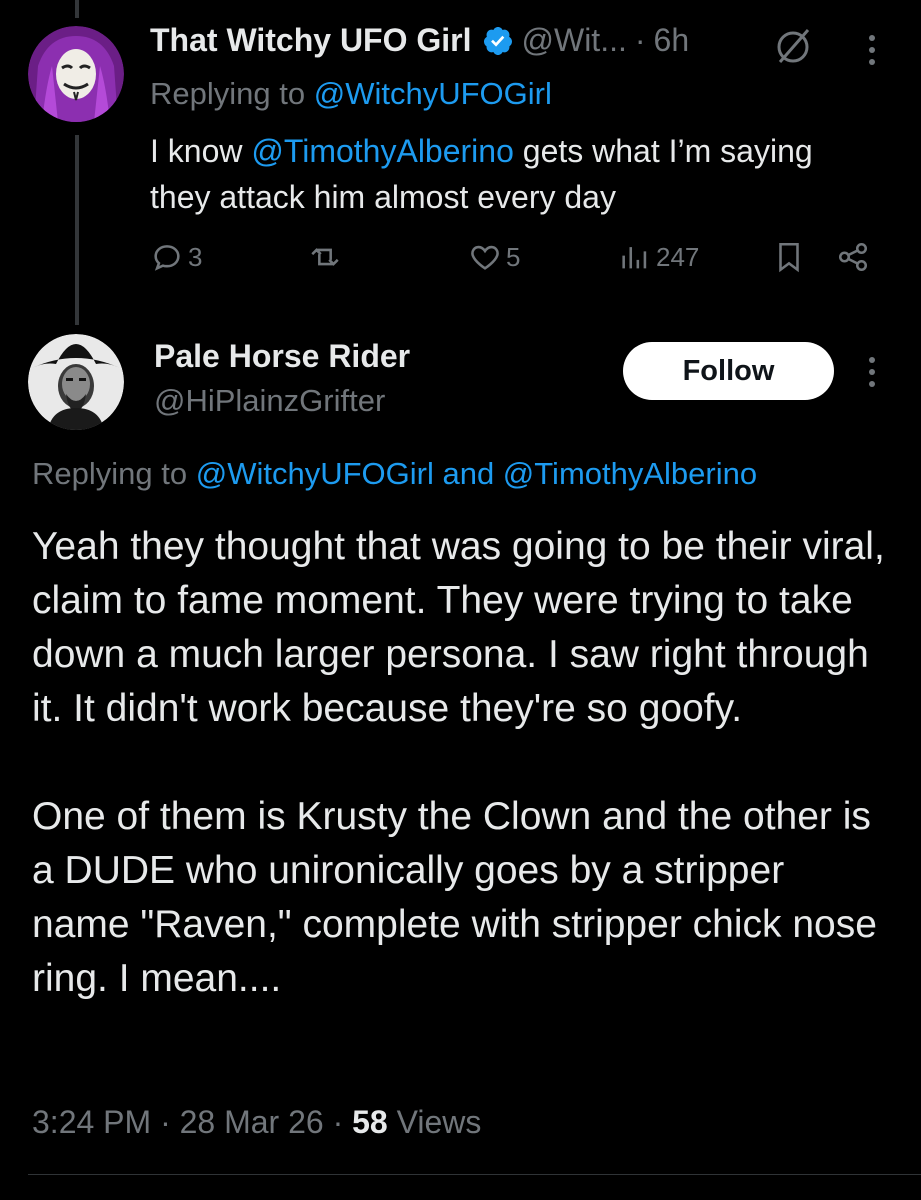 The width and height of the screenshot is (921, 1200). What do you see at coordinates (634, 258) in the screenshot?
I see `views-chart-icon` at bounding box center [634, 258].